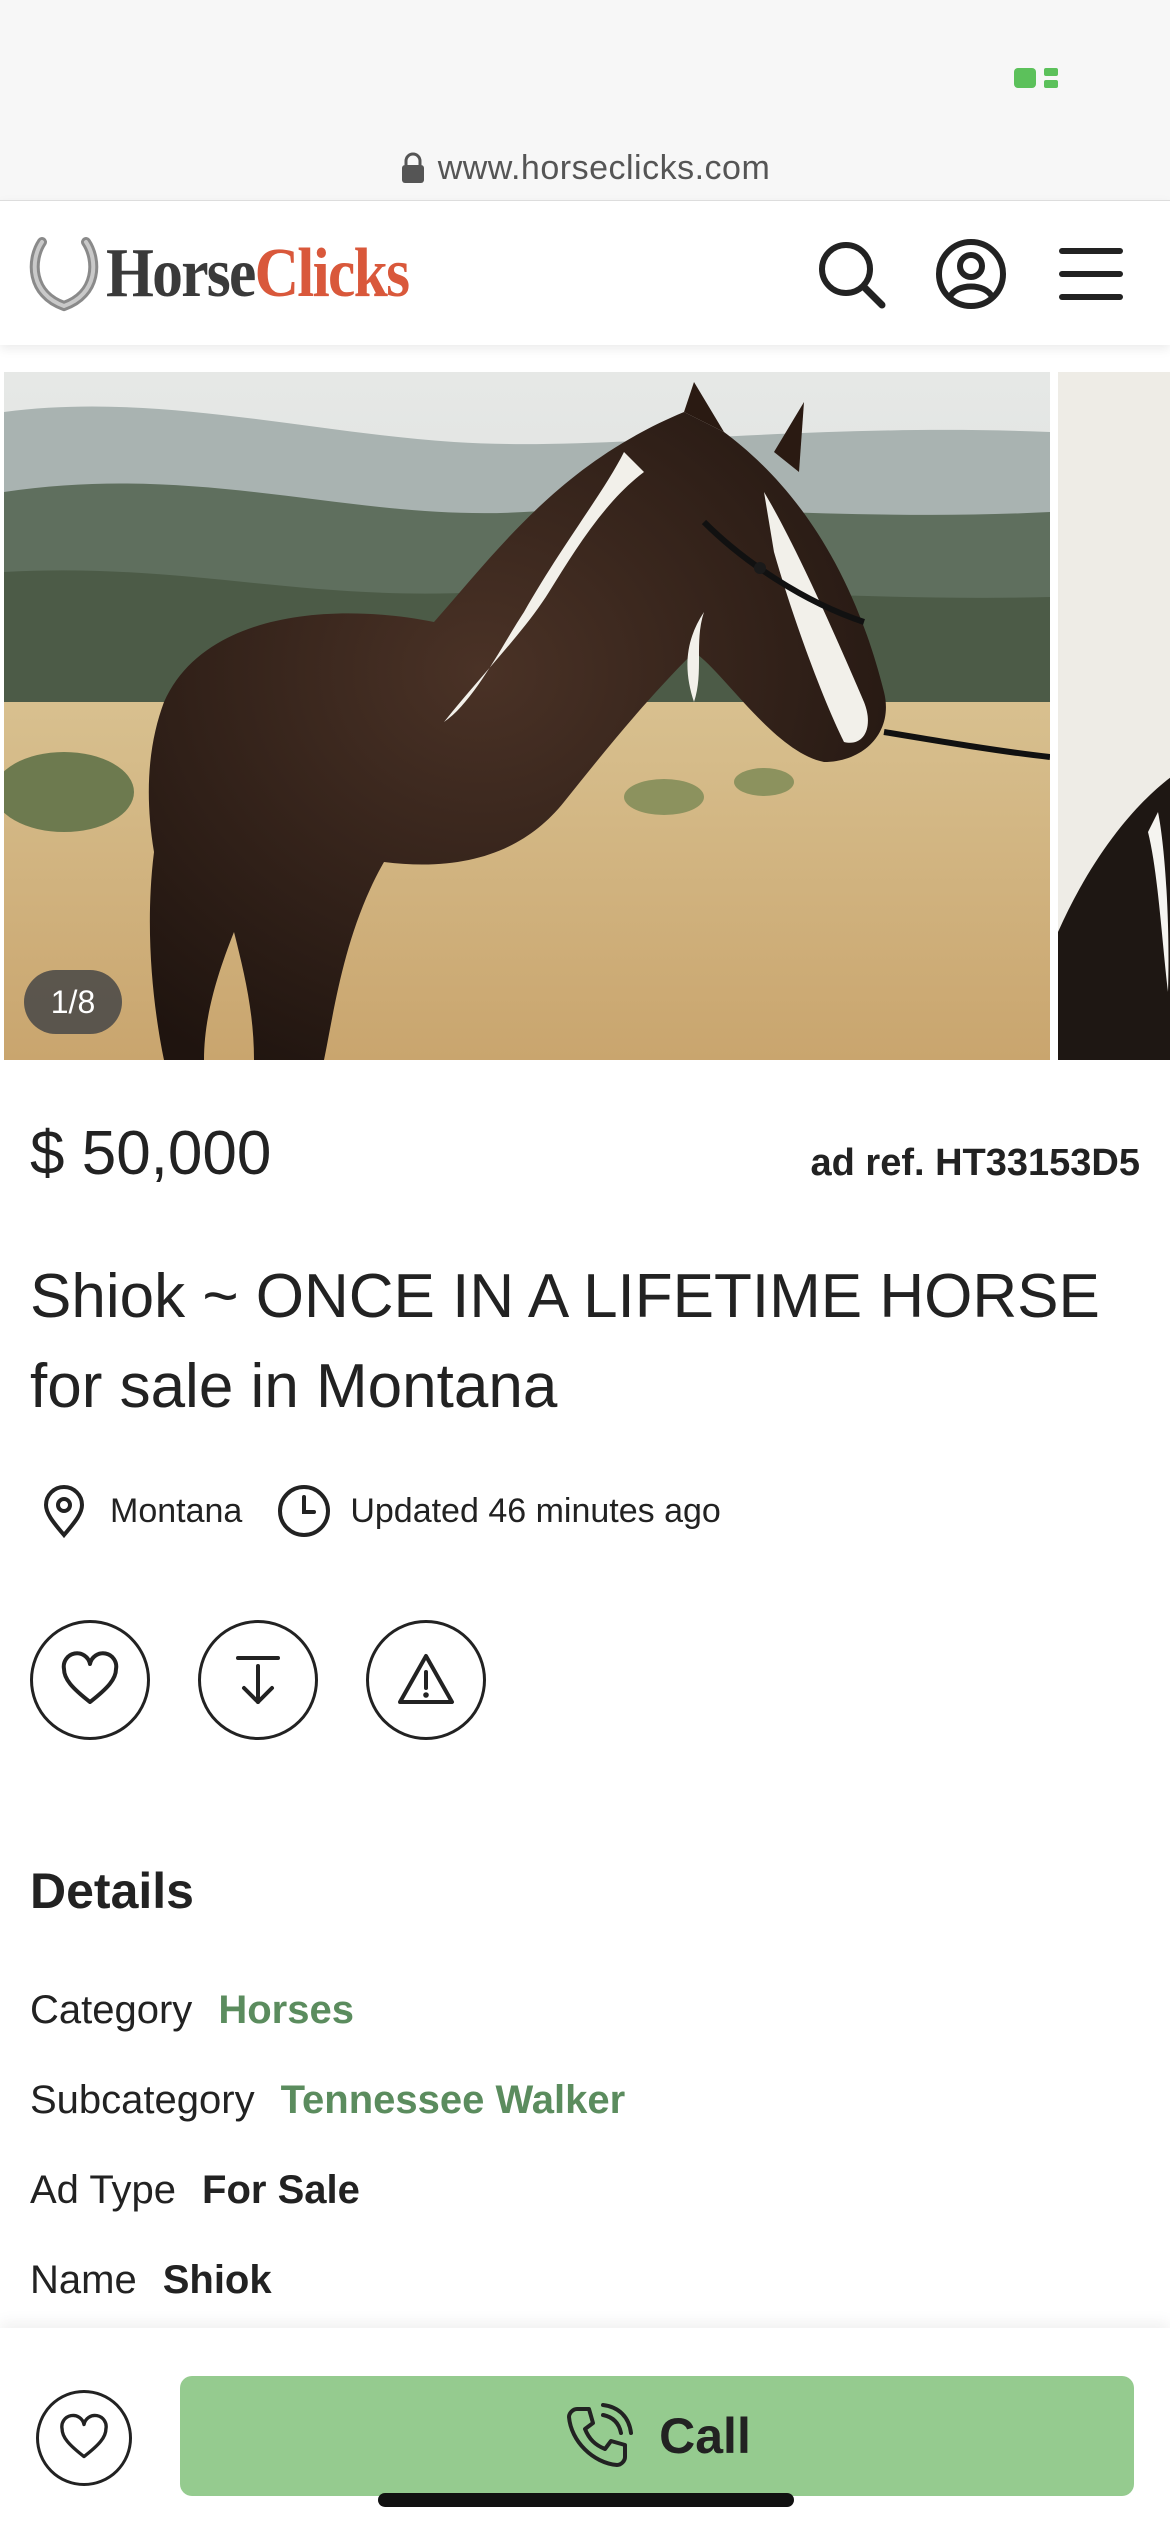  What do you see at coordinates (585, 272) in the screenshot?
I see `site-header: HorseClicks` at bounding box center [585, 272].